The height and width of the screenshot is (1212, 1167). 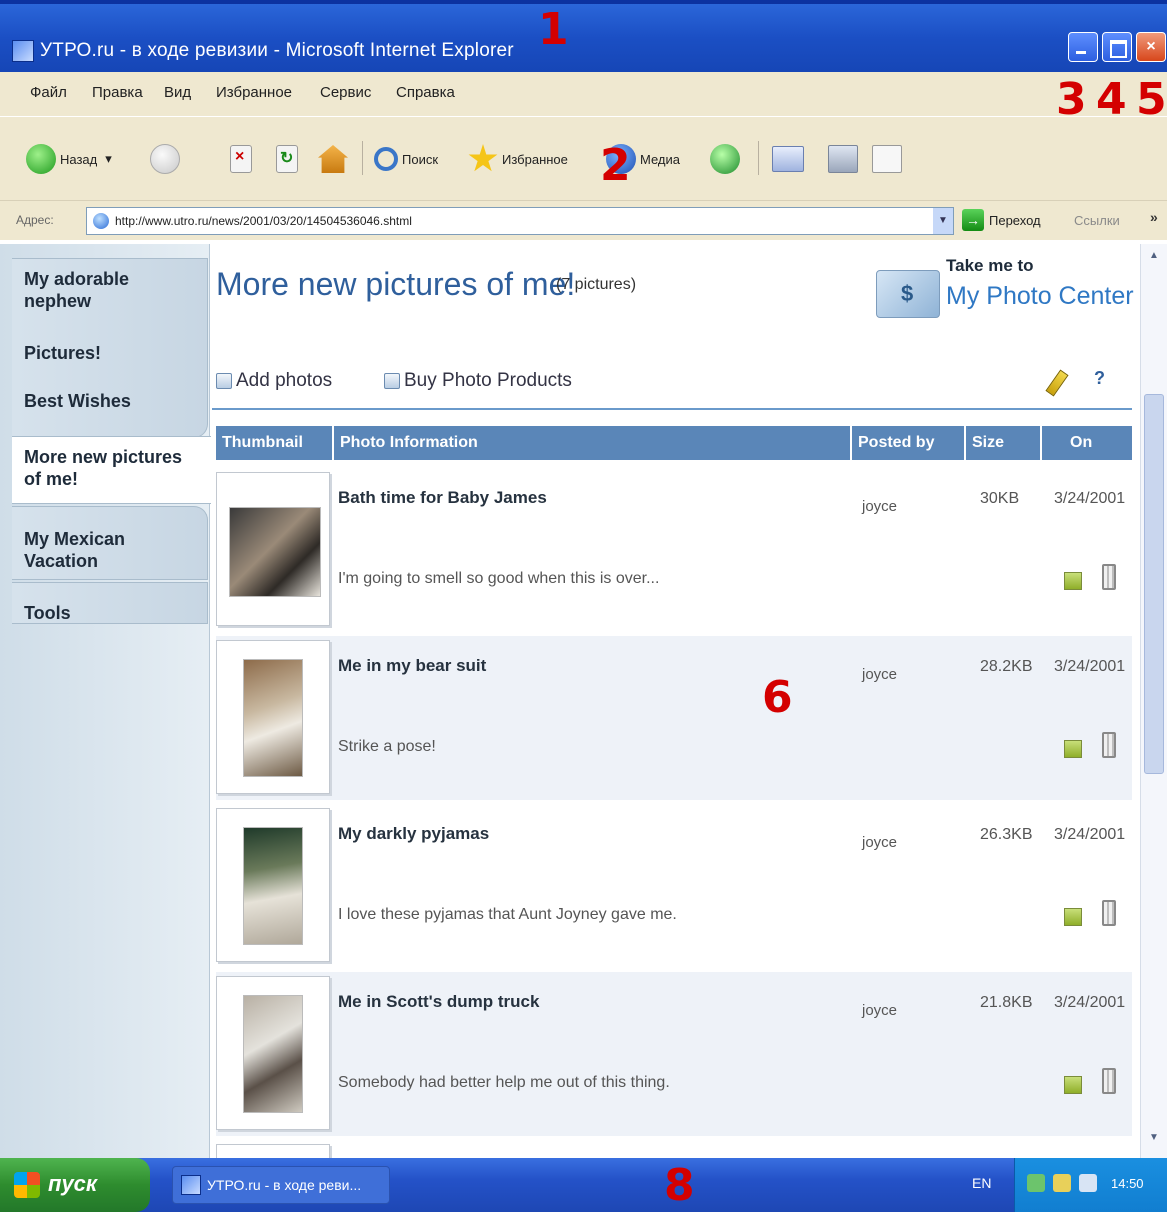 I want to click on column-header-posted-by: Posted by, so click(x=909, y=443).